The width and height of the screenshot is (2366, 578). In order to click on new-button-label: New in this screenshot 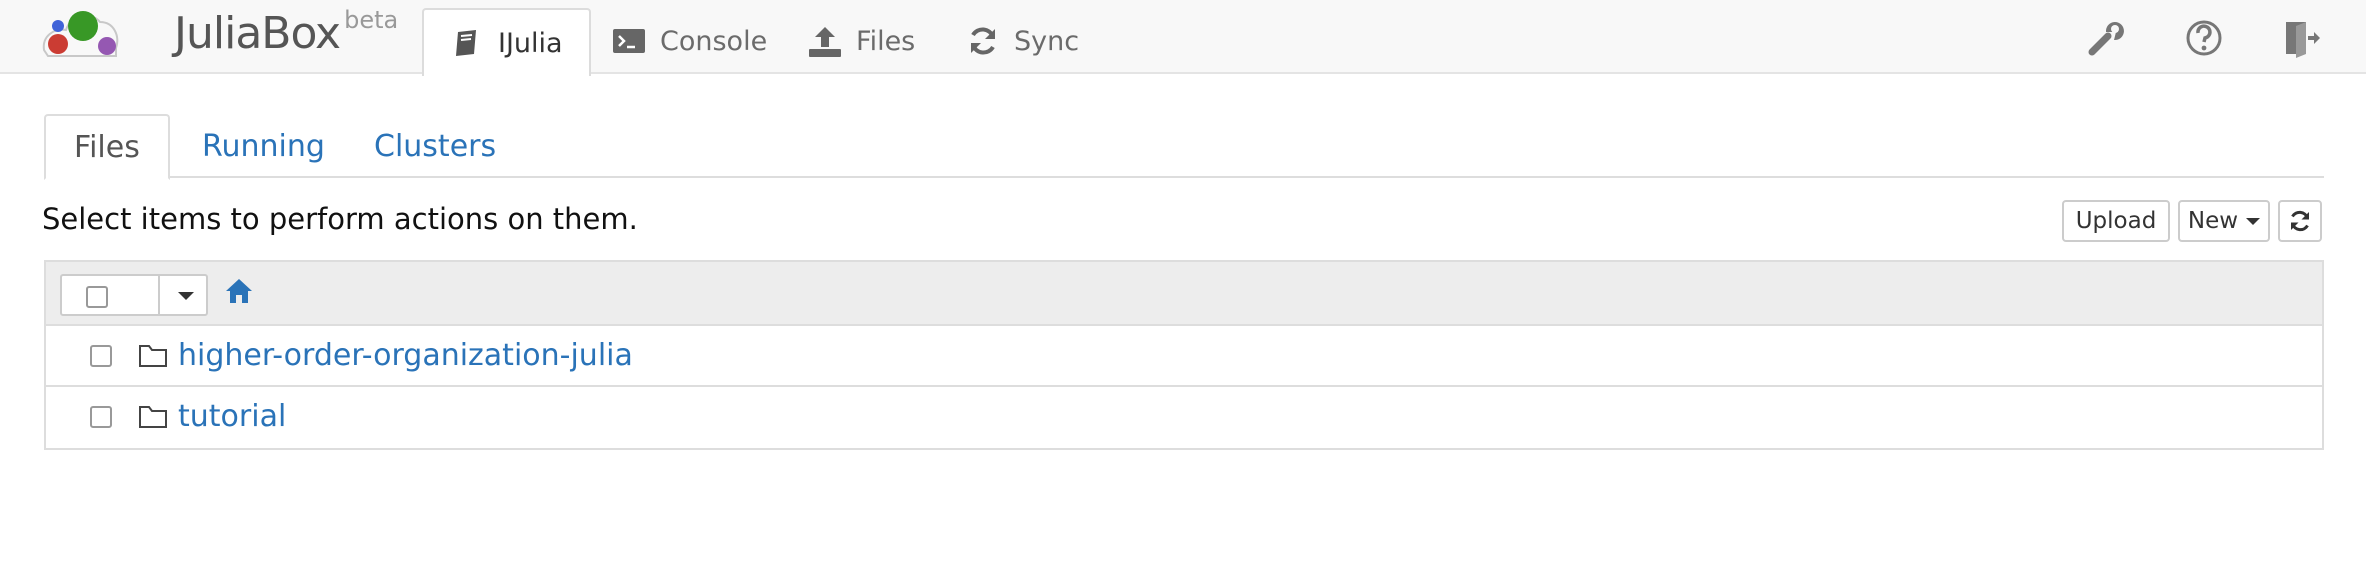, I will do `click(2213, 221)`.